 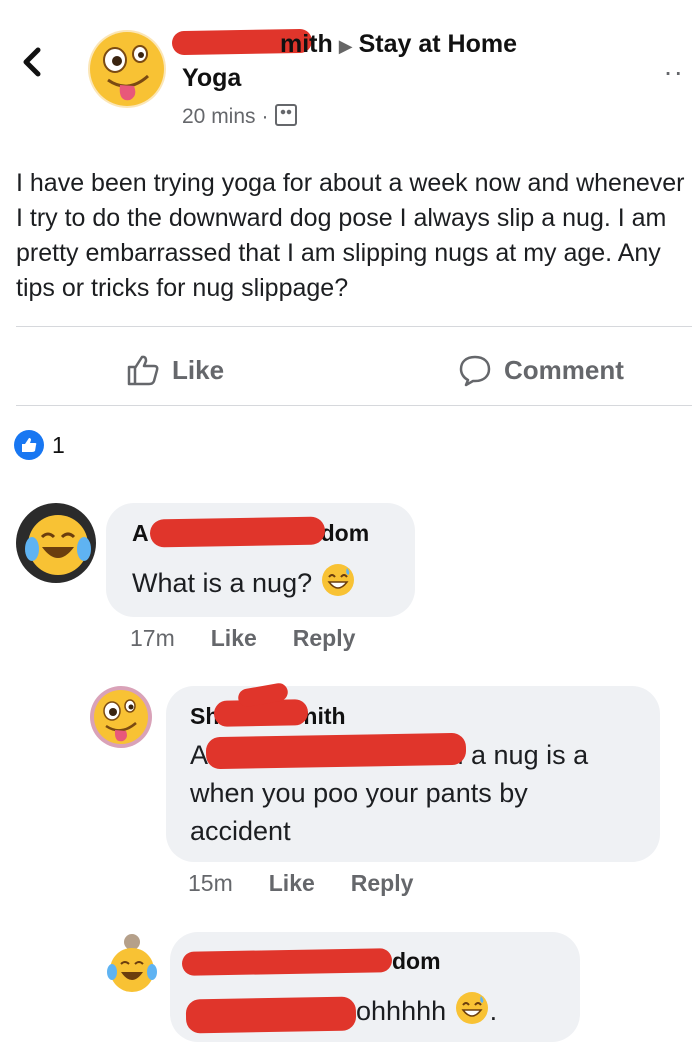 What do you see at coordinates (359, 812) in the screenshot?
I see `comment-text-body: when you poo your pants by accident` at bounding box center [359, 812].